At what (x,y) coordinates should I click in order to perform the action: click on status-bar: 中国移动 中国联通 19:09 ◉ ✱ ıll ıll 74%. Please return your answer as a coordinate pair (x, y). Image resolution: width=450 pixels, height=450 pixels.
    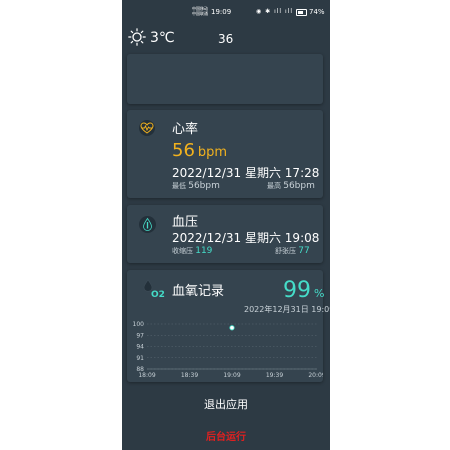
    Looking at the image, I should click on (226, 12).